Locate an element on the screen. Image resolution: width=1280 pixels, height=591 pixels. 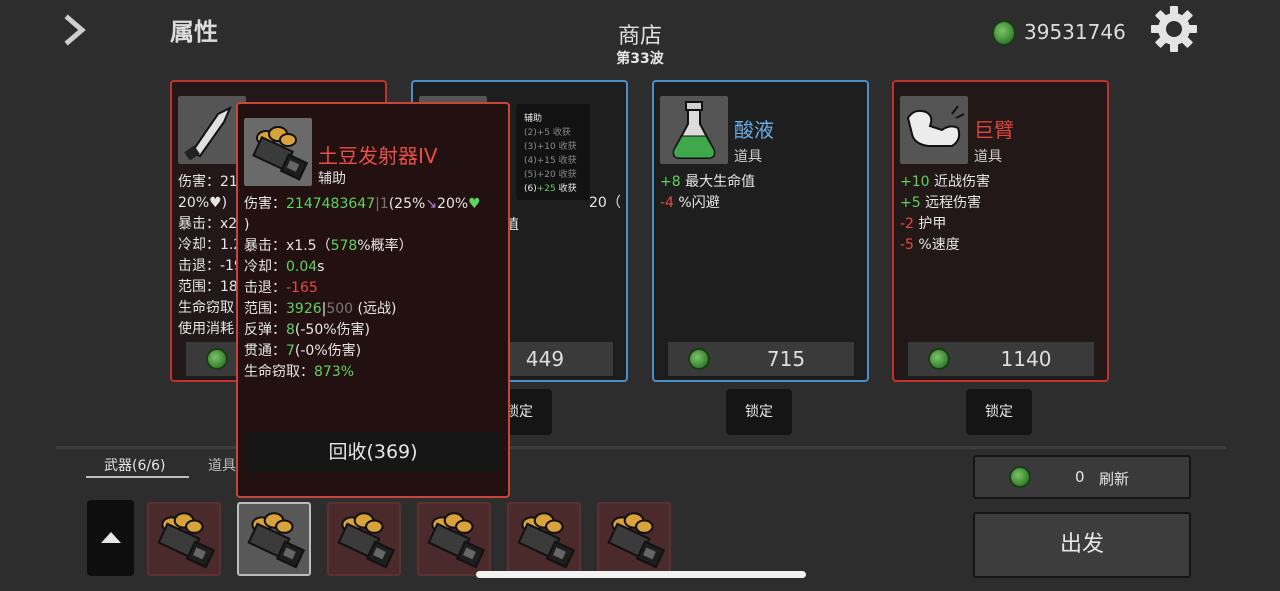
card-4-stats: +10 近战伤害 +5 远程伤害 -2 护甲 -5 %速度 is located at coordinates (945, 213).